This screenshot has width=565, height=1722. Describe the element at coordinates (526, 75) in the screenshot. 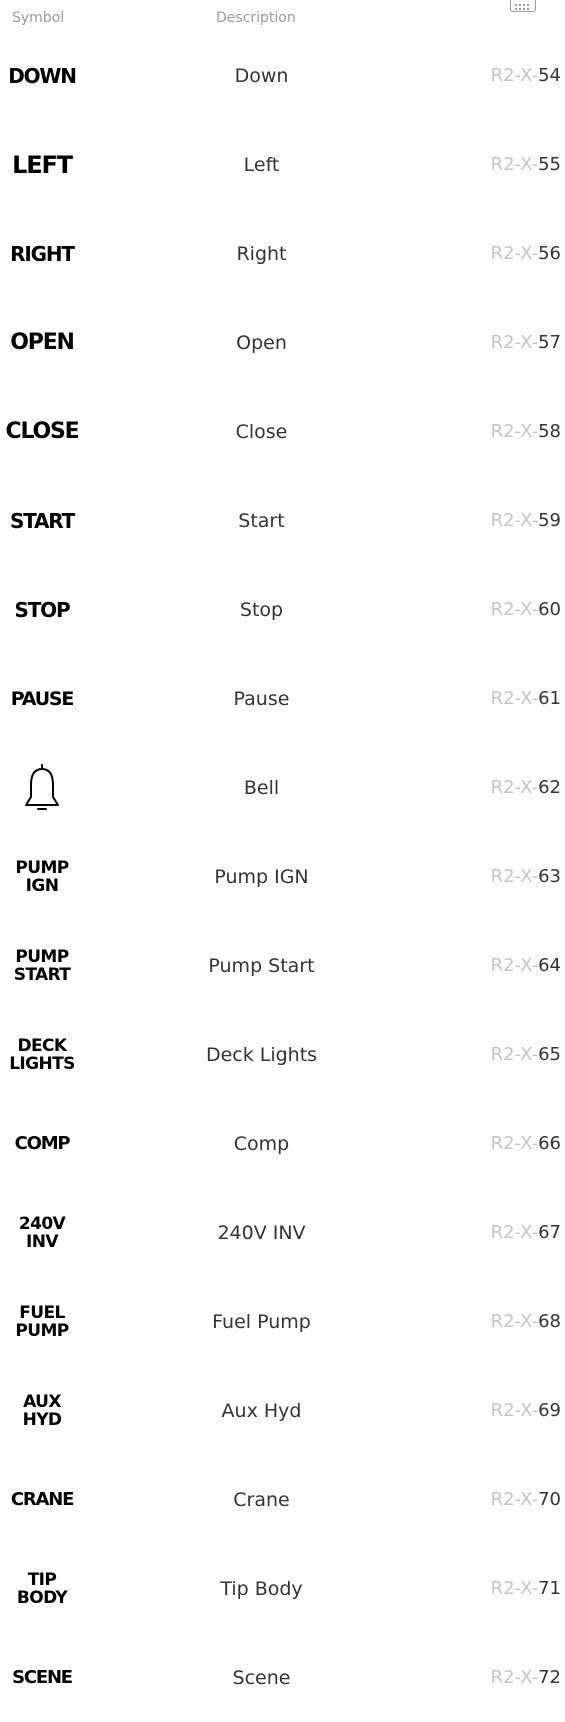

I see `code-label: R2-X- 54` at that location.